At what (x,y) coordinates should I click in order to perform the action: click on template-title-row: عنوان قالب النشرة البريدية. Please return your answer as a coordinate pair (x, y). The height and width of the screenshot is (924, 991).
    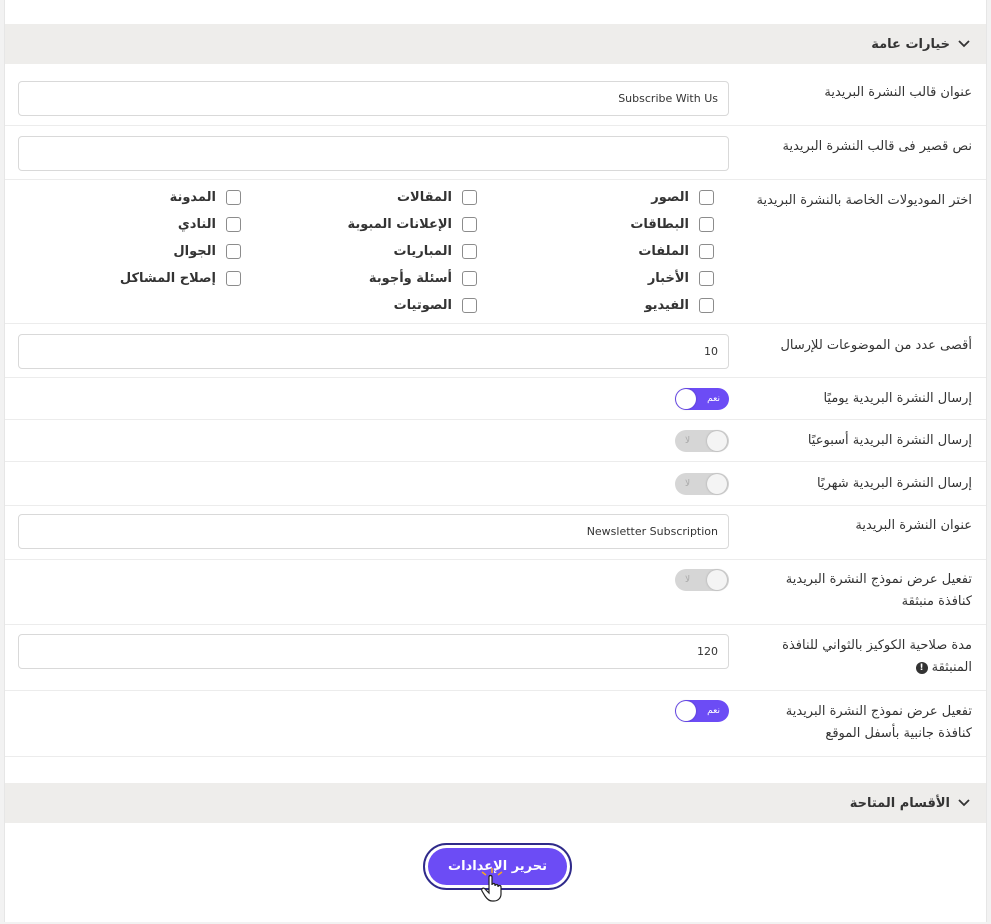
    Looking at the image, I should click on (495, 99).